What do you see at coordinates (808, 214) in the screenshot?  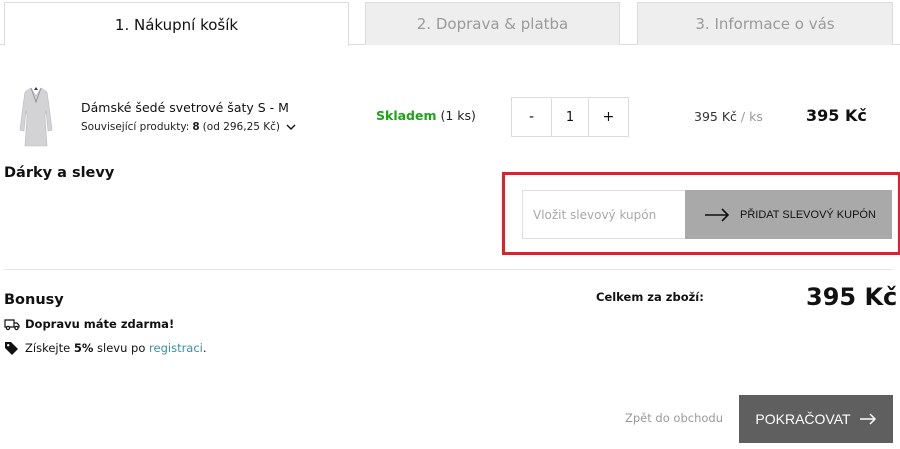 I see `add-coupon-label: PŘIDAT SLEVOVÝ KUPÓN` at bounding box center [808, 214].